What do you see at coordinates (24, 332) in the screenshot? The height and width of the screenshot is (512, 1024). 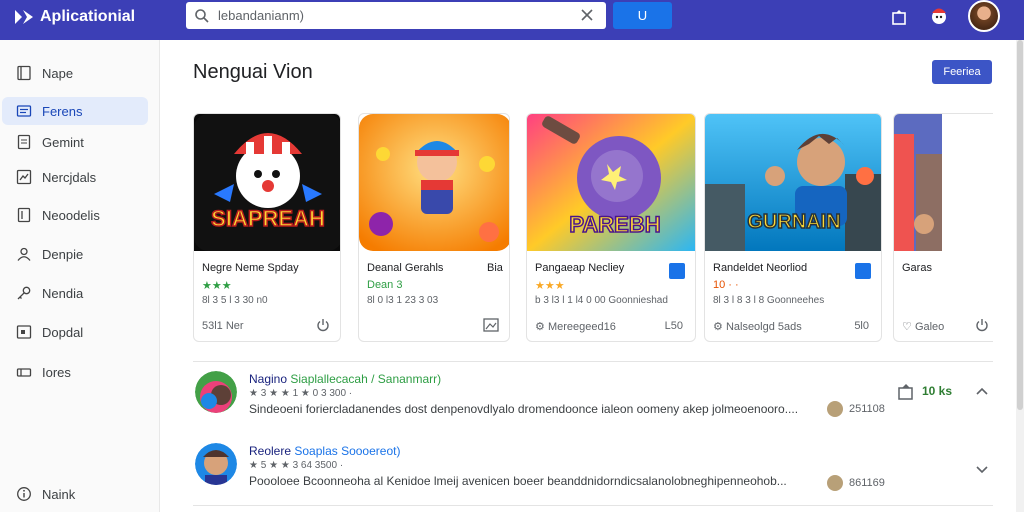 I see `window-icon` at bounding box center [24, 332].